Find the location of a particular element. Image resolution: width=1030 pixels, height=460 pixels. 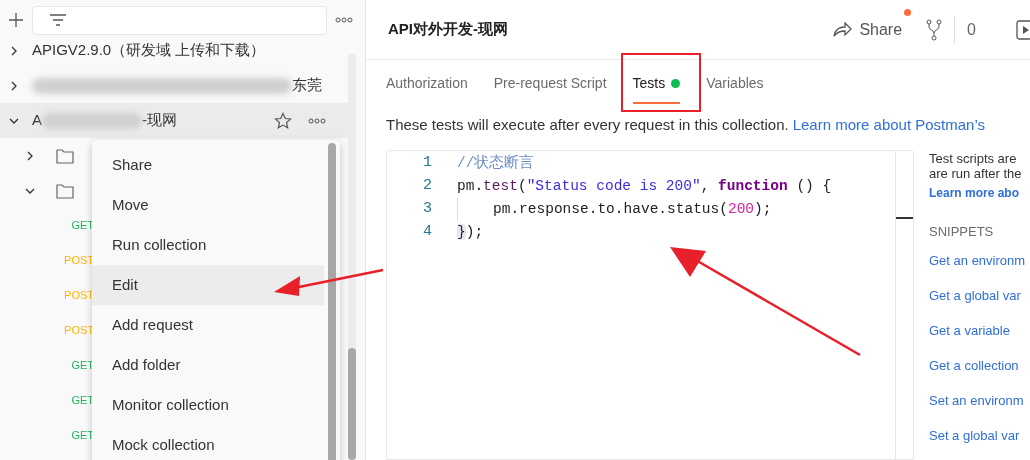

line-number: 1 is located at coordinates (427, 163).